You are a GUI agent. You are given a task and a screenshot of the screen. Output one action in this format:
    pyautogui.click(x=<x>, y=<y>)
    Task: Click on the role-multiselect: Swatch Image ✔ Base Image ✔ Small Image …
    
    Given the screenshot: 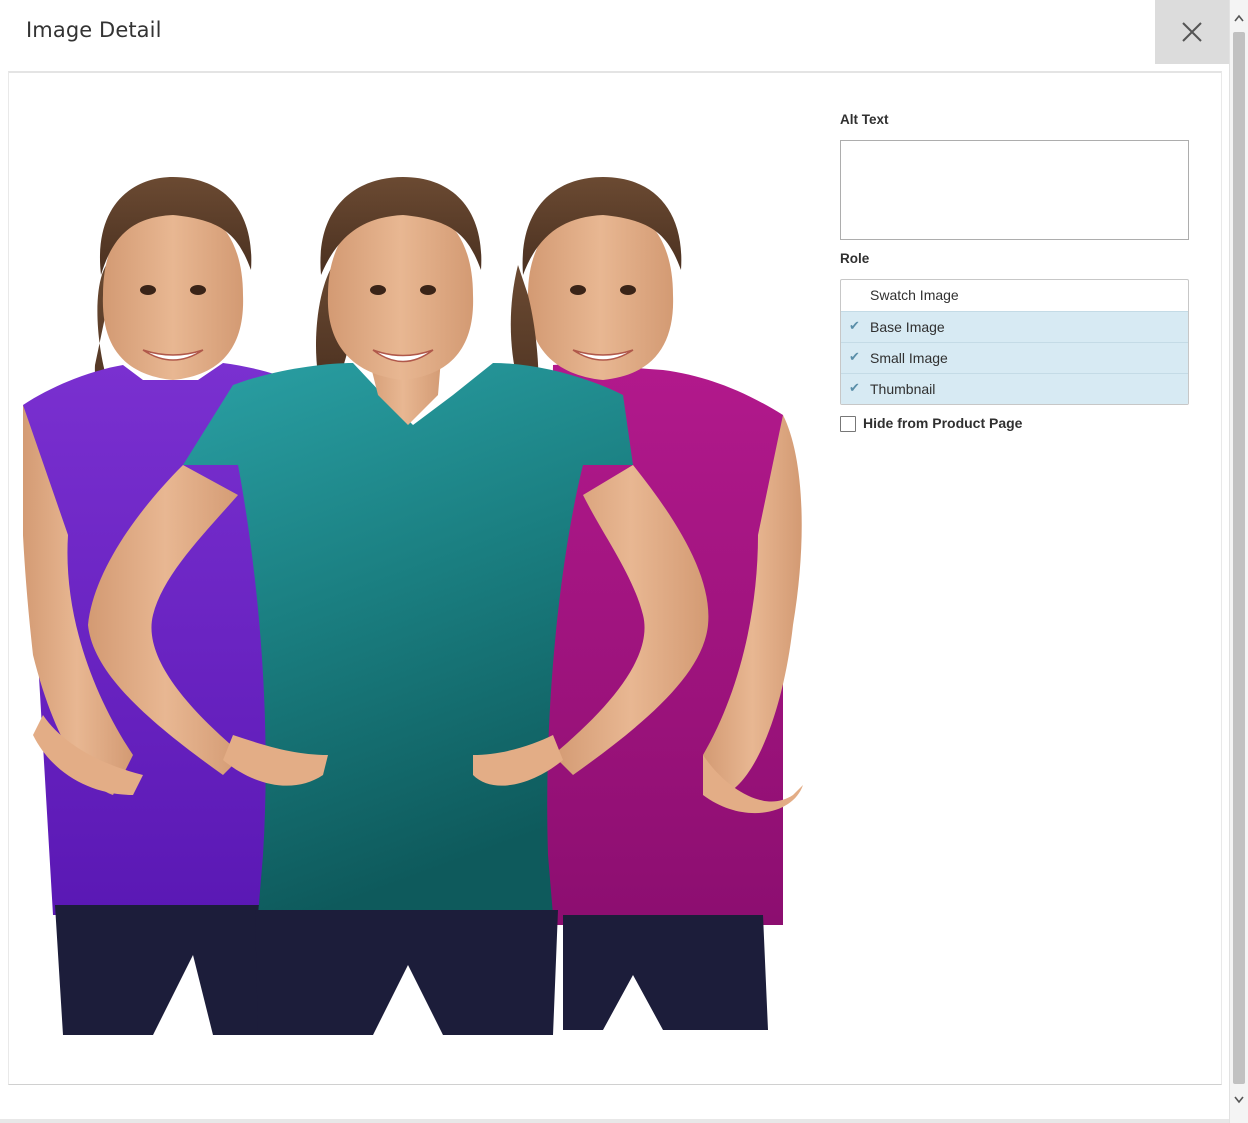 What is the action you would take?
    pyautogui.click(x=1014, y=342)
    